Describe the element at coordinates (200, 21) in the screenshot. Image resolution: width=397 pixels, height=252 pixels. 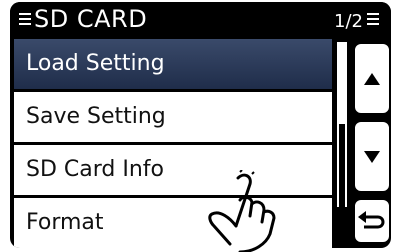
I see `title-bar: SD CARD 1/2` at that location.